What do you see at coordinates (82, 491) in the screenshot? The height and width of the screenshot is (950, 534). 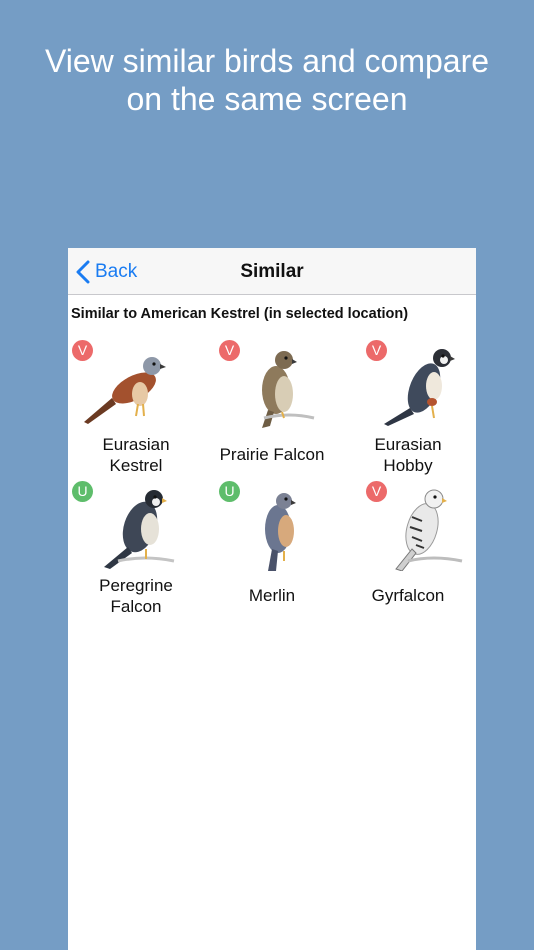 I see `status-badge: U` at bounding box center [82, 491].